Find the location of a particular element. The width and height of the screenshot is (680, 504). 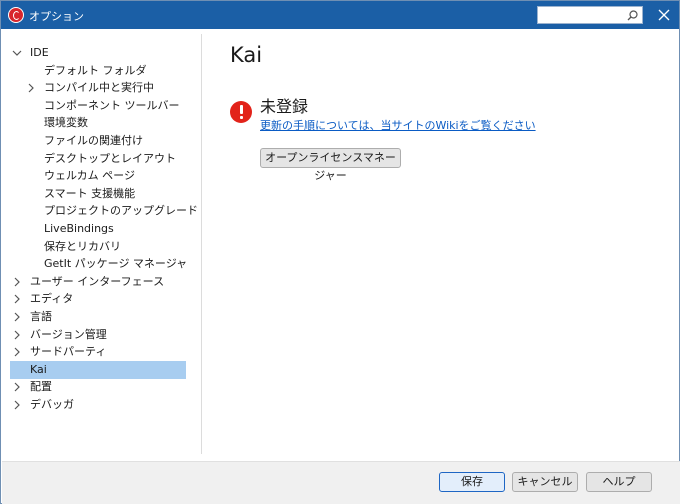

tree-item-3: コンポーネント ツールバー is located at coordinates (100, 106).